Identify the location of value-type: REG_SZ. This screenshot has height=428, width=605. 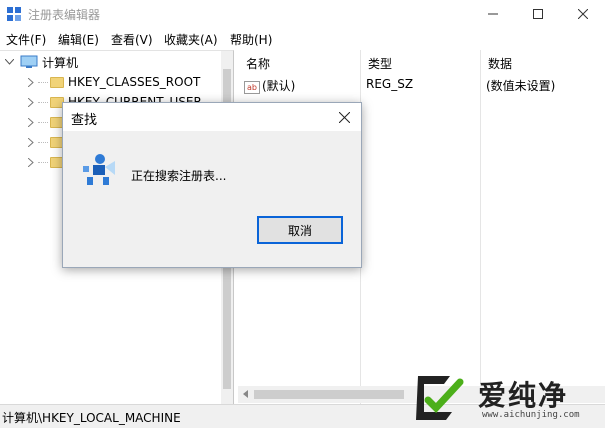
(390, 84).